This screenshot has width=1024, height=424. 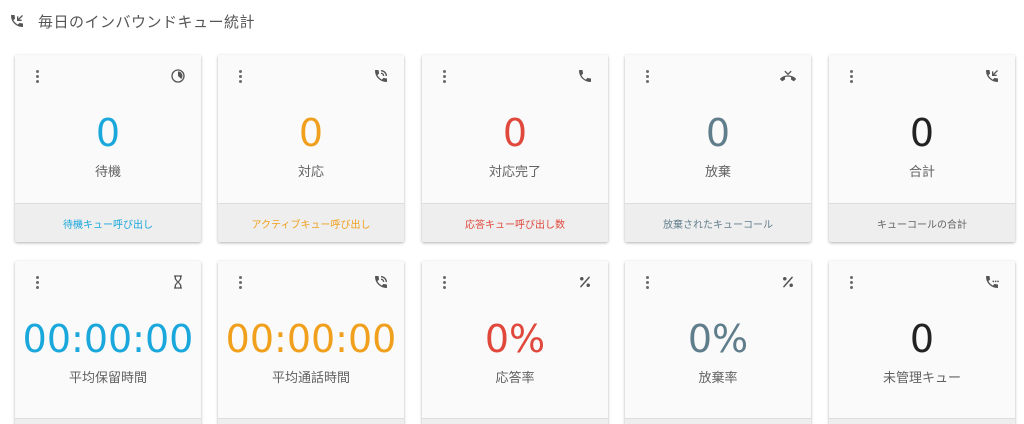 What do you see at coordinates (992, 282) in the screenshot?
I see `phone-missed-icon` at bounding box center [992, 282].